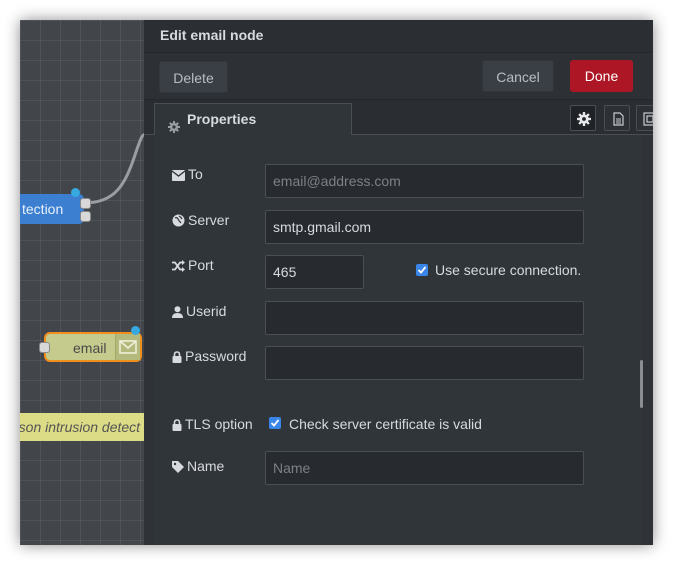  Describe the element at coordinates (201, 265) in the screenshot. I see `port-label-text: Port` at that location.